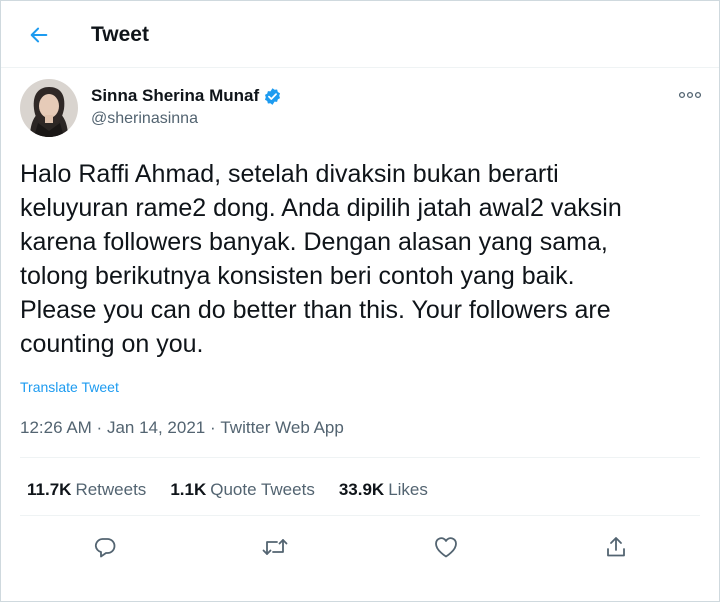 Image resolution: width=720 pixels, height=602 pixels. What do you see at coordinates (262, 489) in the screenshot?
I see `quote-tweets-label: Quote Tweets` at bounding box center [262, 489].